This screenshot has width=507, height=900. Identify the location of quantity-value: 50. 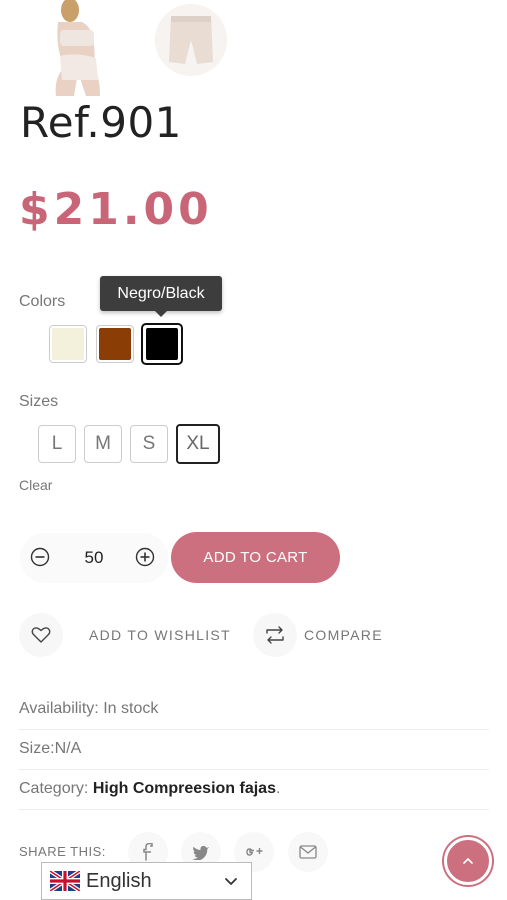
(94, 558).